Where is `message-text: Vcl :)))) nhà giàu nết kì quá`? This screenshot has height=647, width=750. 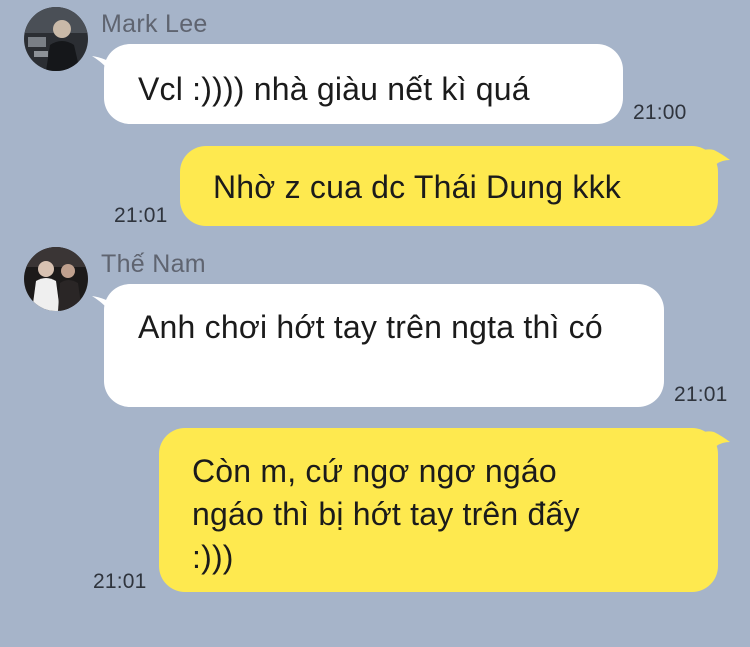 message-text: Vcl :)))) nhà giàu nết kì quá is located at coordinates (334, 89).